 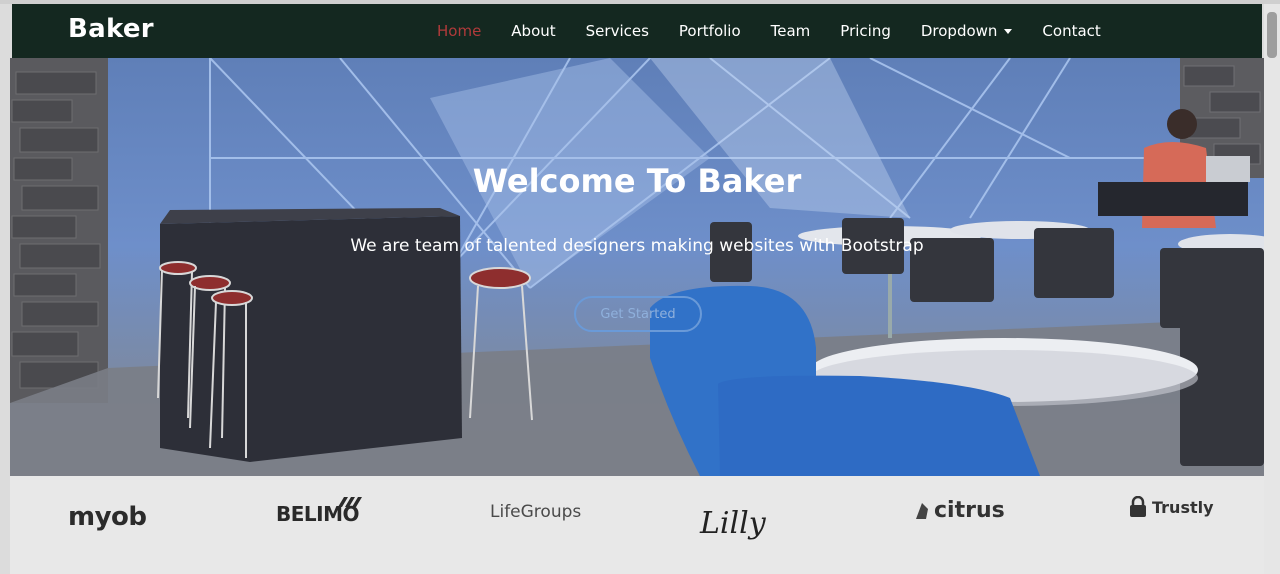 I want to click on scrollbar-thumb, so click(x=1272, y=35).